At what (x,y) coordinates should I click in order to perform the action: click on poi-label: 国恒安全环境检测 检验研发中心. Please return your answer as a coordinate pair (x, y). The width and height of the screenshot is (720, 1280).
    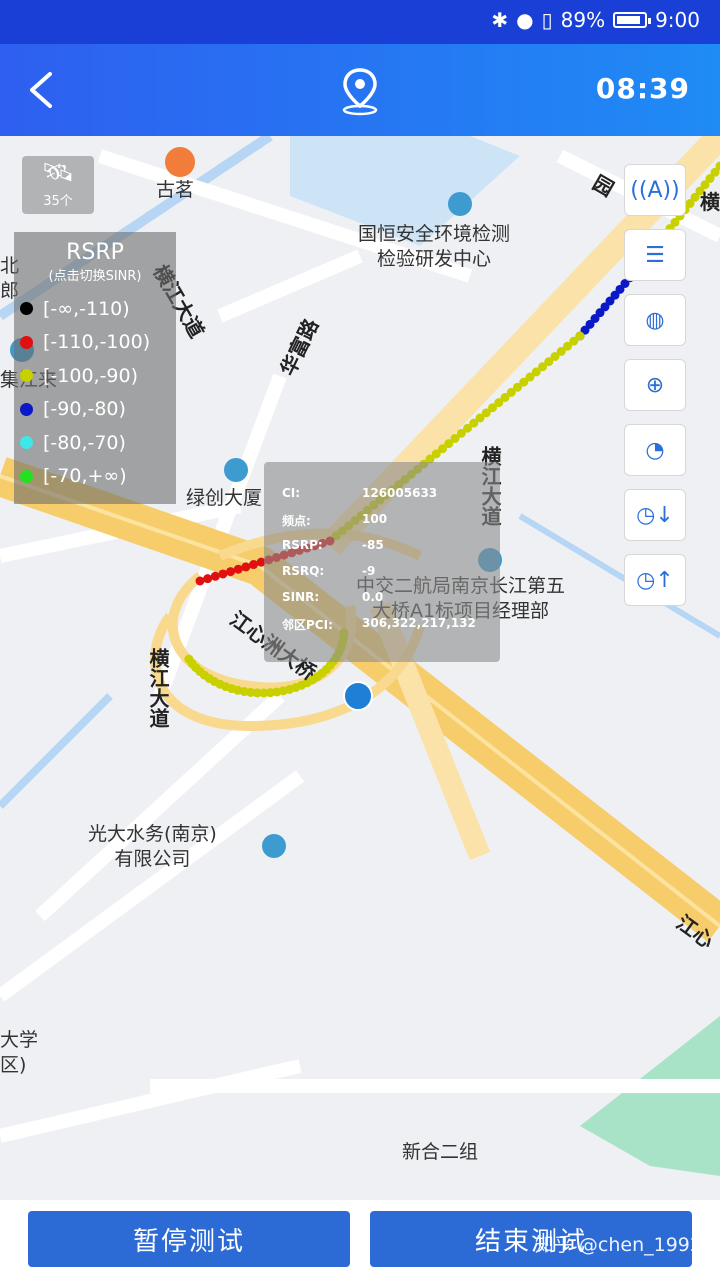
    Looking at the image, I should click on (434, 246).